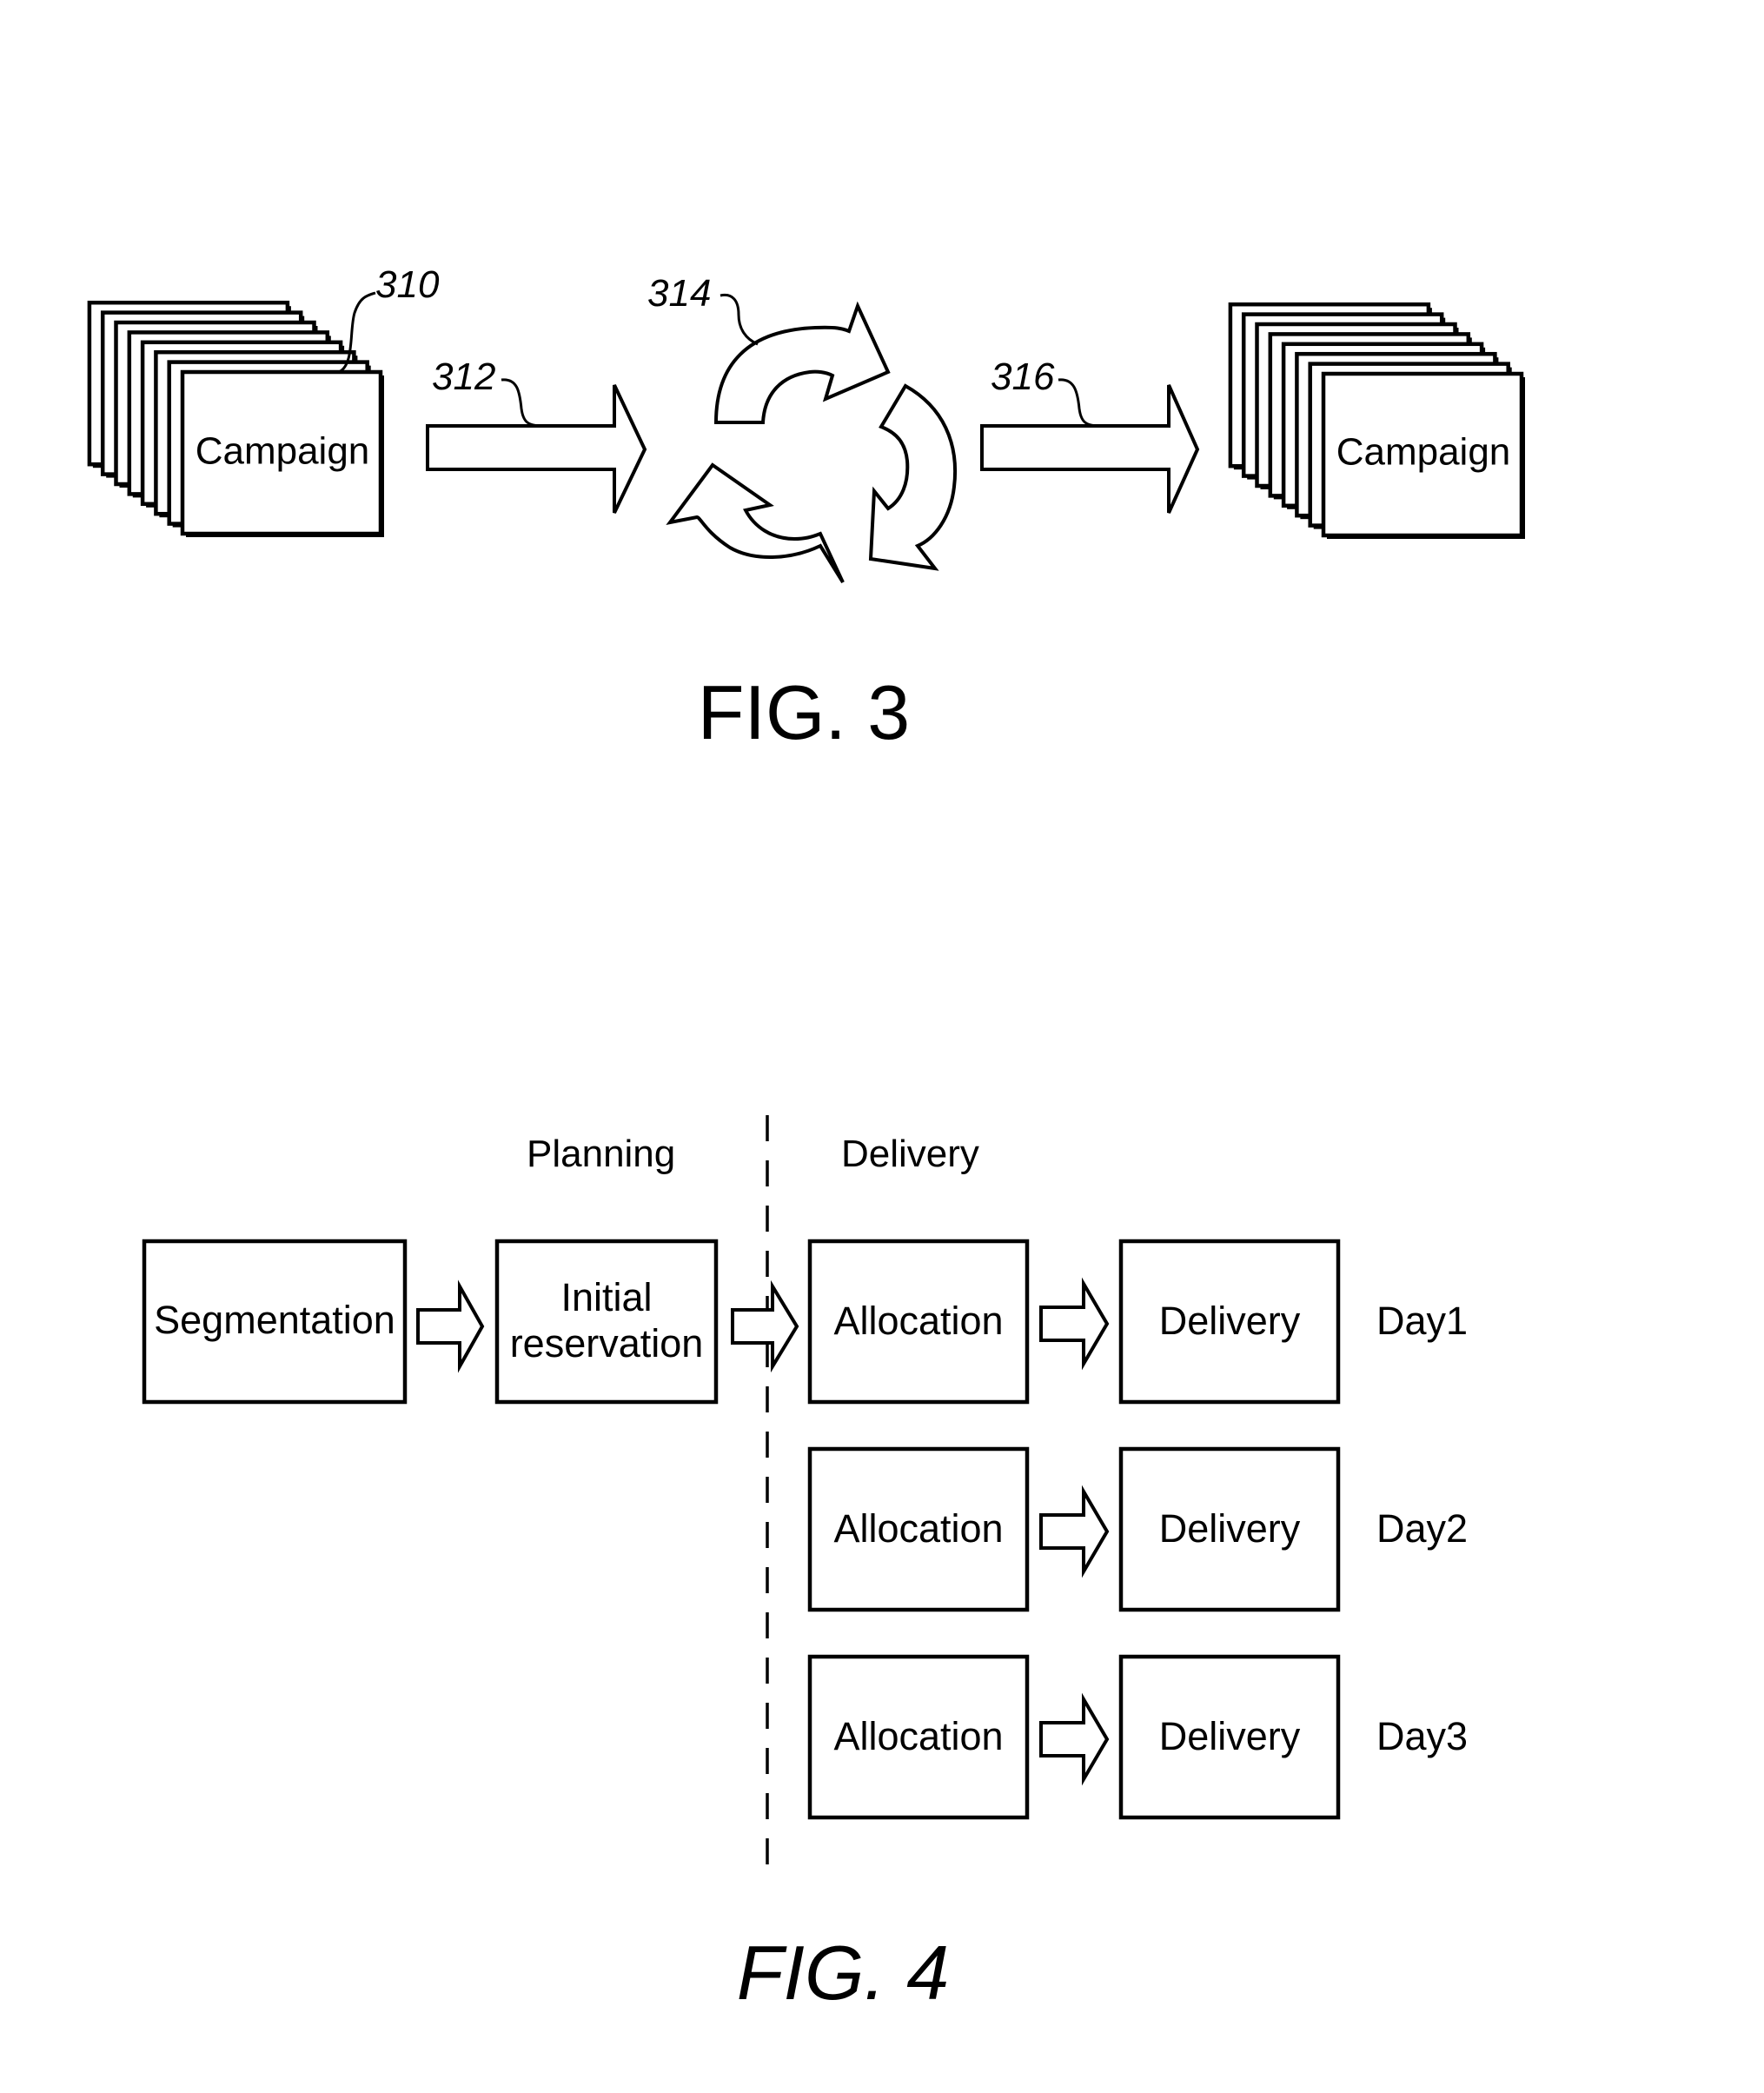 Image resolution: width=1764 pixels, height=2093 pixels. What do you see at coordinates (1422, 1736) in the screenshot?
I see `day-label: Day3` at bounding box center [1422, 1736].